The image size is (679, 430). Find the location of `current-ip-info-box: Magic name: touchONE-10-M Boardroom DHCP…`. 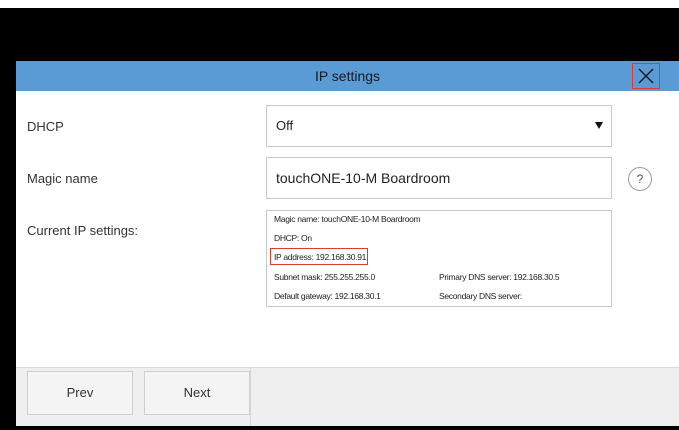

current-ip-info-box: Magic name: touchONE-10-M Boardroom DHCP… is located at coordinates (439, 258).